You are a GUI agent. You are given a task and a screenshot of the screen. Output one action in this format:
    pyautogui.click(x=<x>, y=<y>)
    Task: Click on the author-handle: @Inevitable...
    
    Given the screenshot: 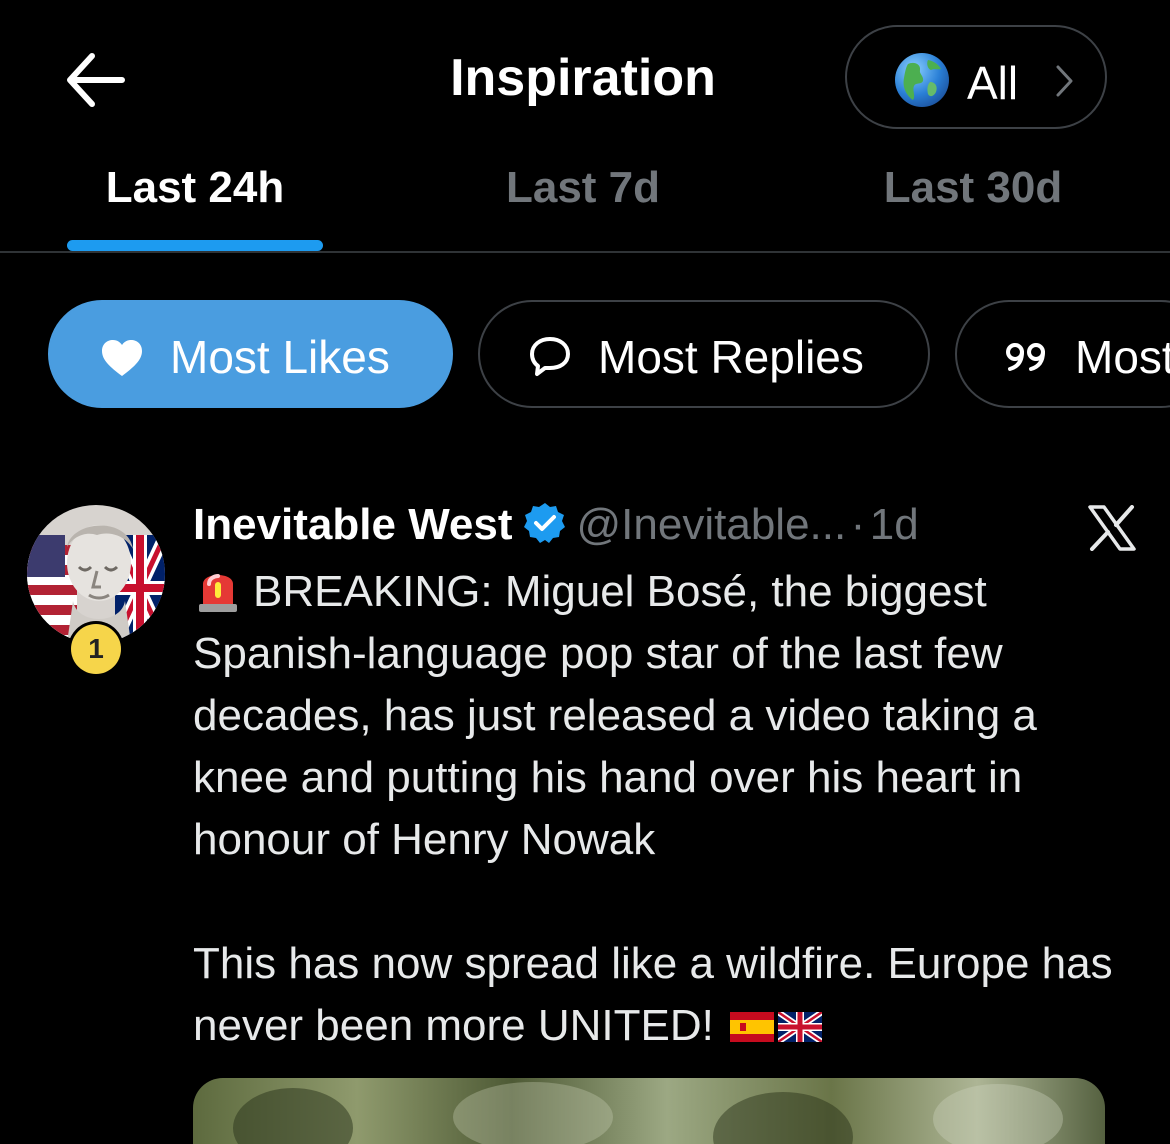 What is the action you would take?
    pyautogui.click(x=712, y=524)
    